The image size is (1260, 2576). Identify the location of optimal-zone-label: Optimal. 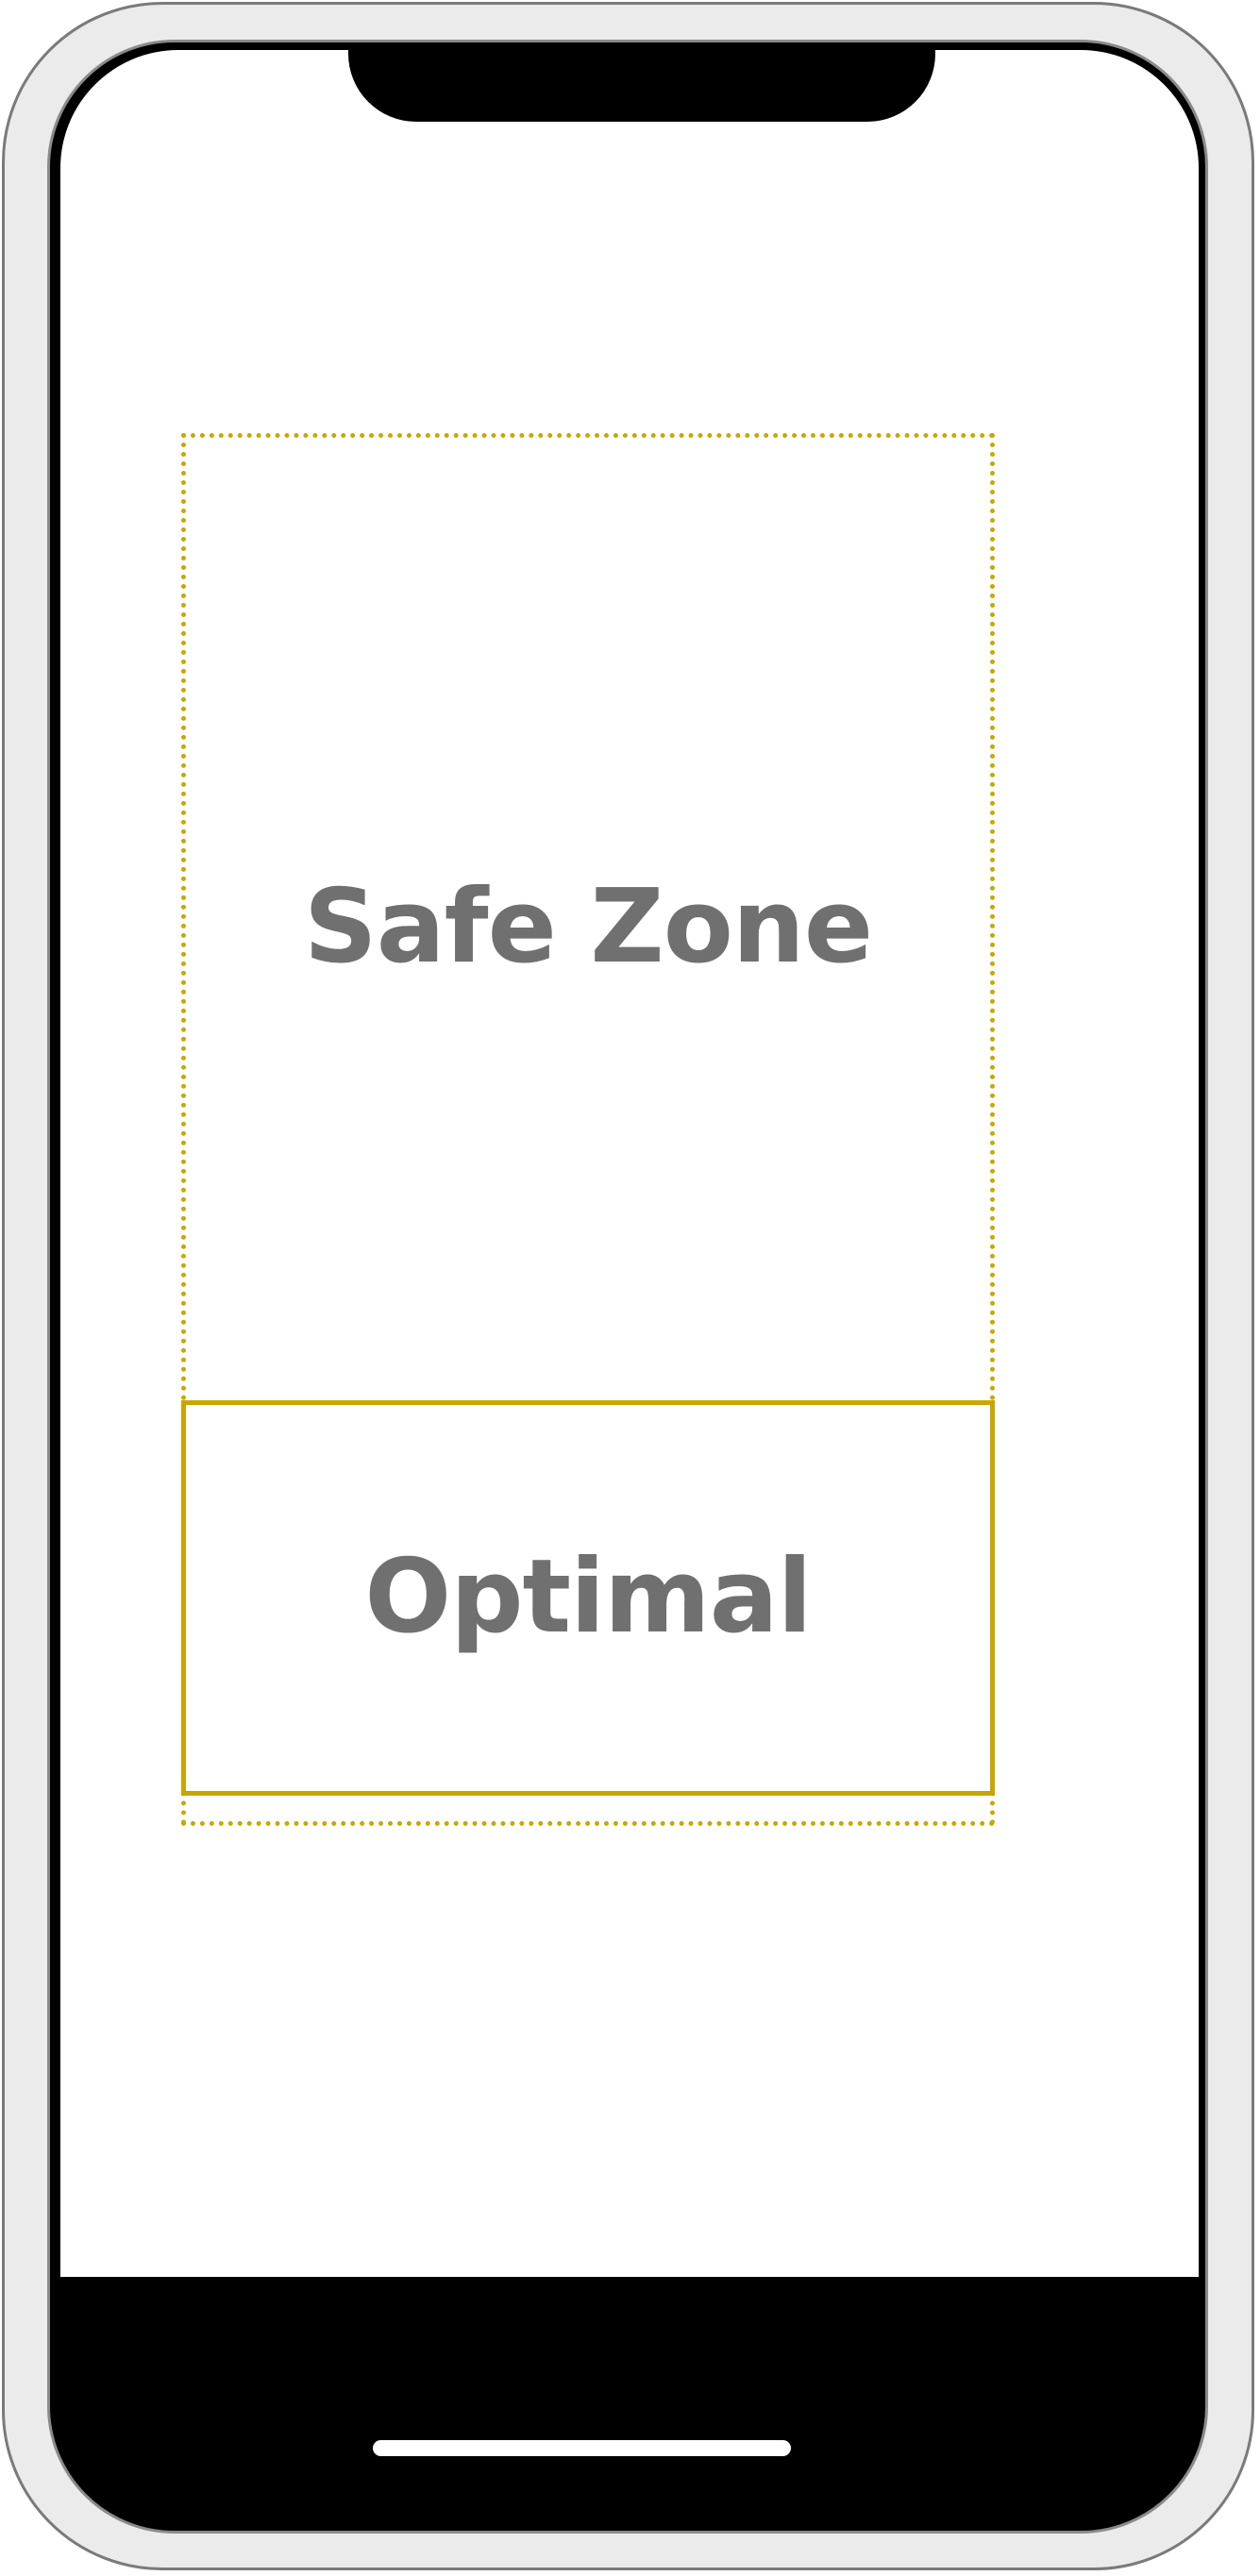
(588, 1597).